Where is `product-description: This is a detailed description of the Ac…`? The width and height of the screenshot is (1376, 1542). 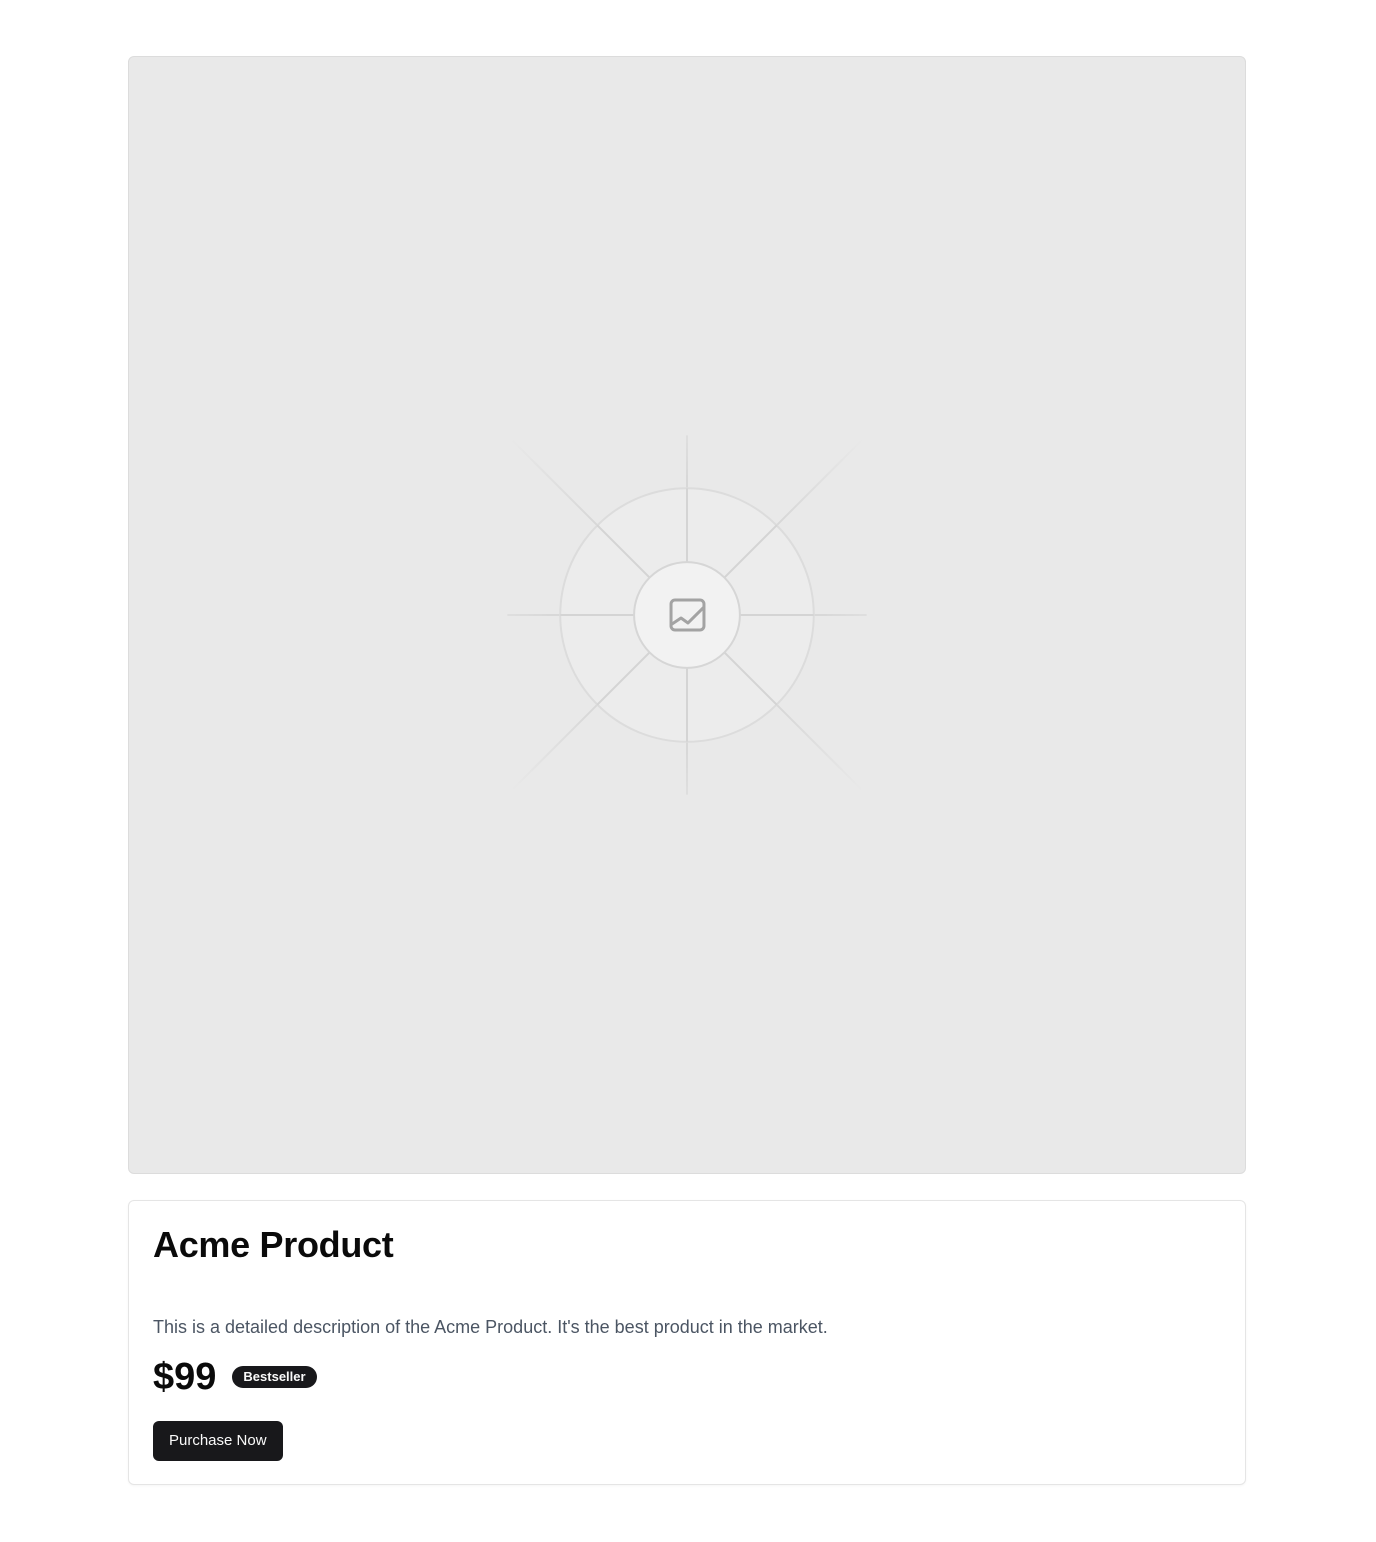
product-description: This is a detailed description of the Ac… is located at coordinates (490, 1327).